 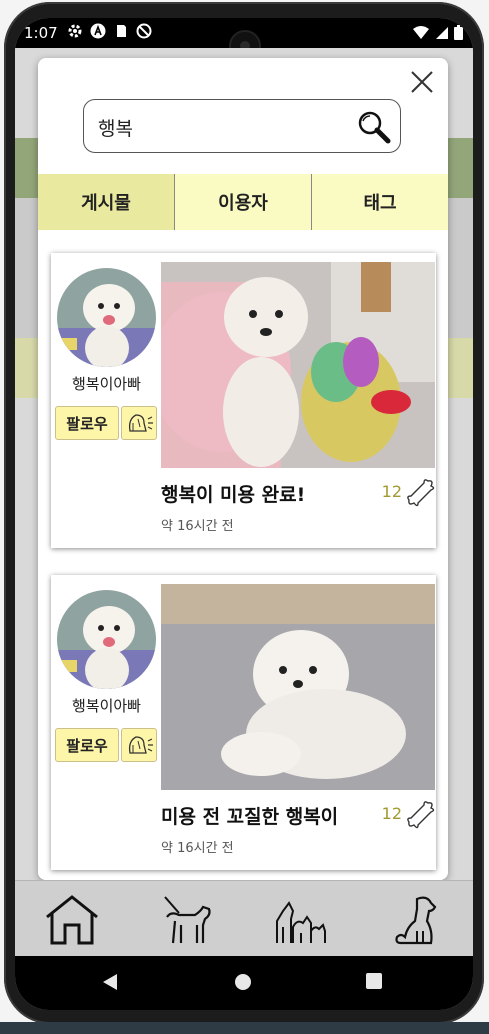 What do you see at coordinates (41, 33) in the screenshot?
I see `status-time: 1:07` at bounding box center [41, 33].